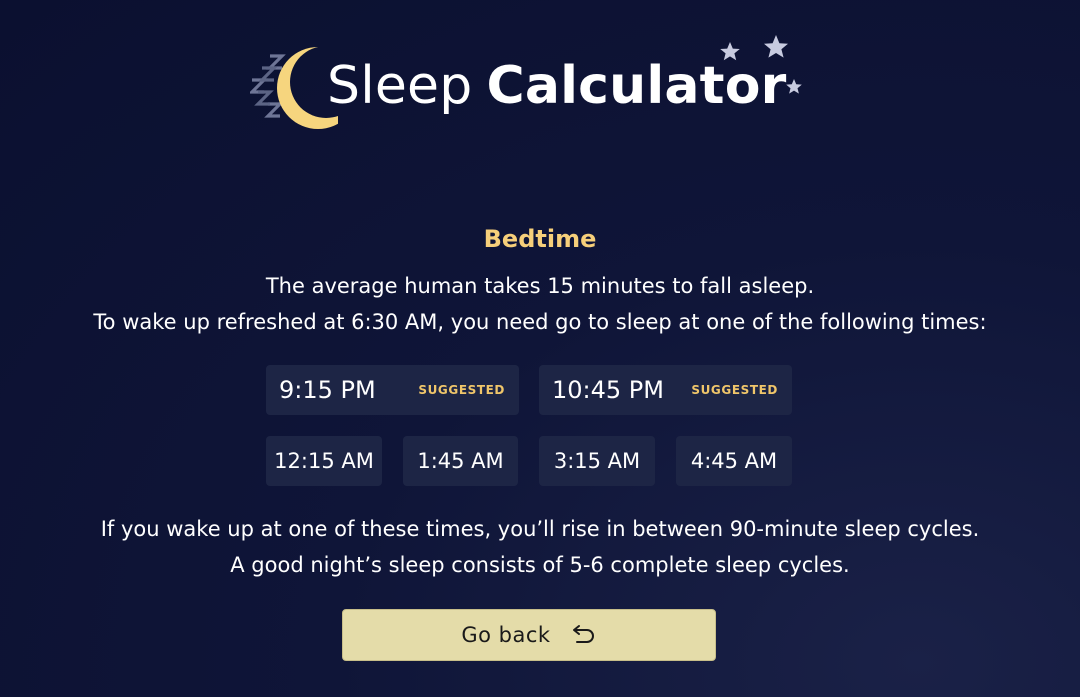  What do you see at coordinates (400, 86) in the screenshot?
I see `title-light: Sleep` at bounding box center [400, 86].